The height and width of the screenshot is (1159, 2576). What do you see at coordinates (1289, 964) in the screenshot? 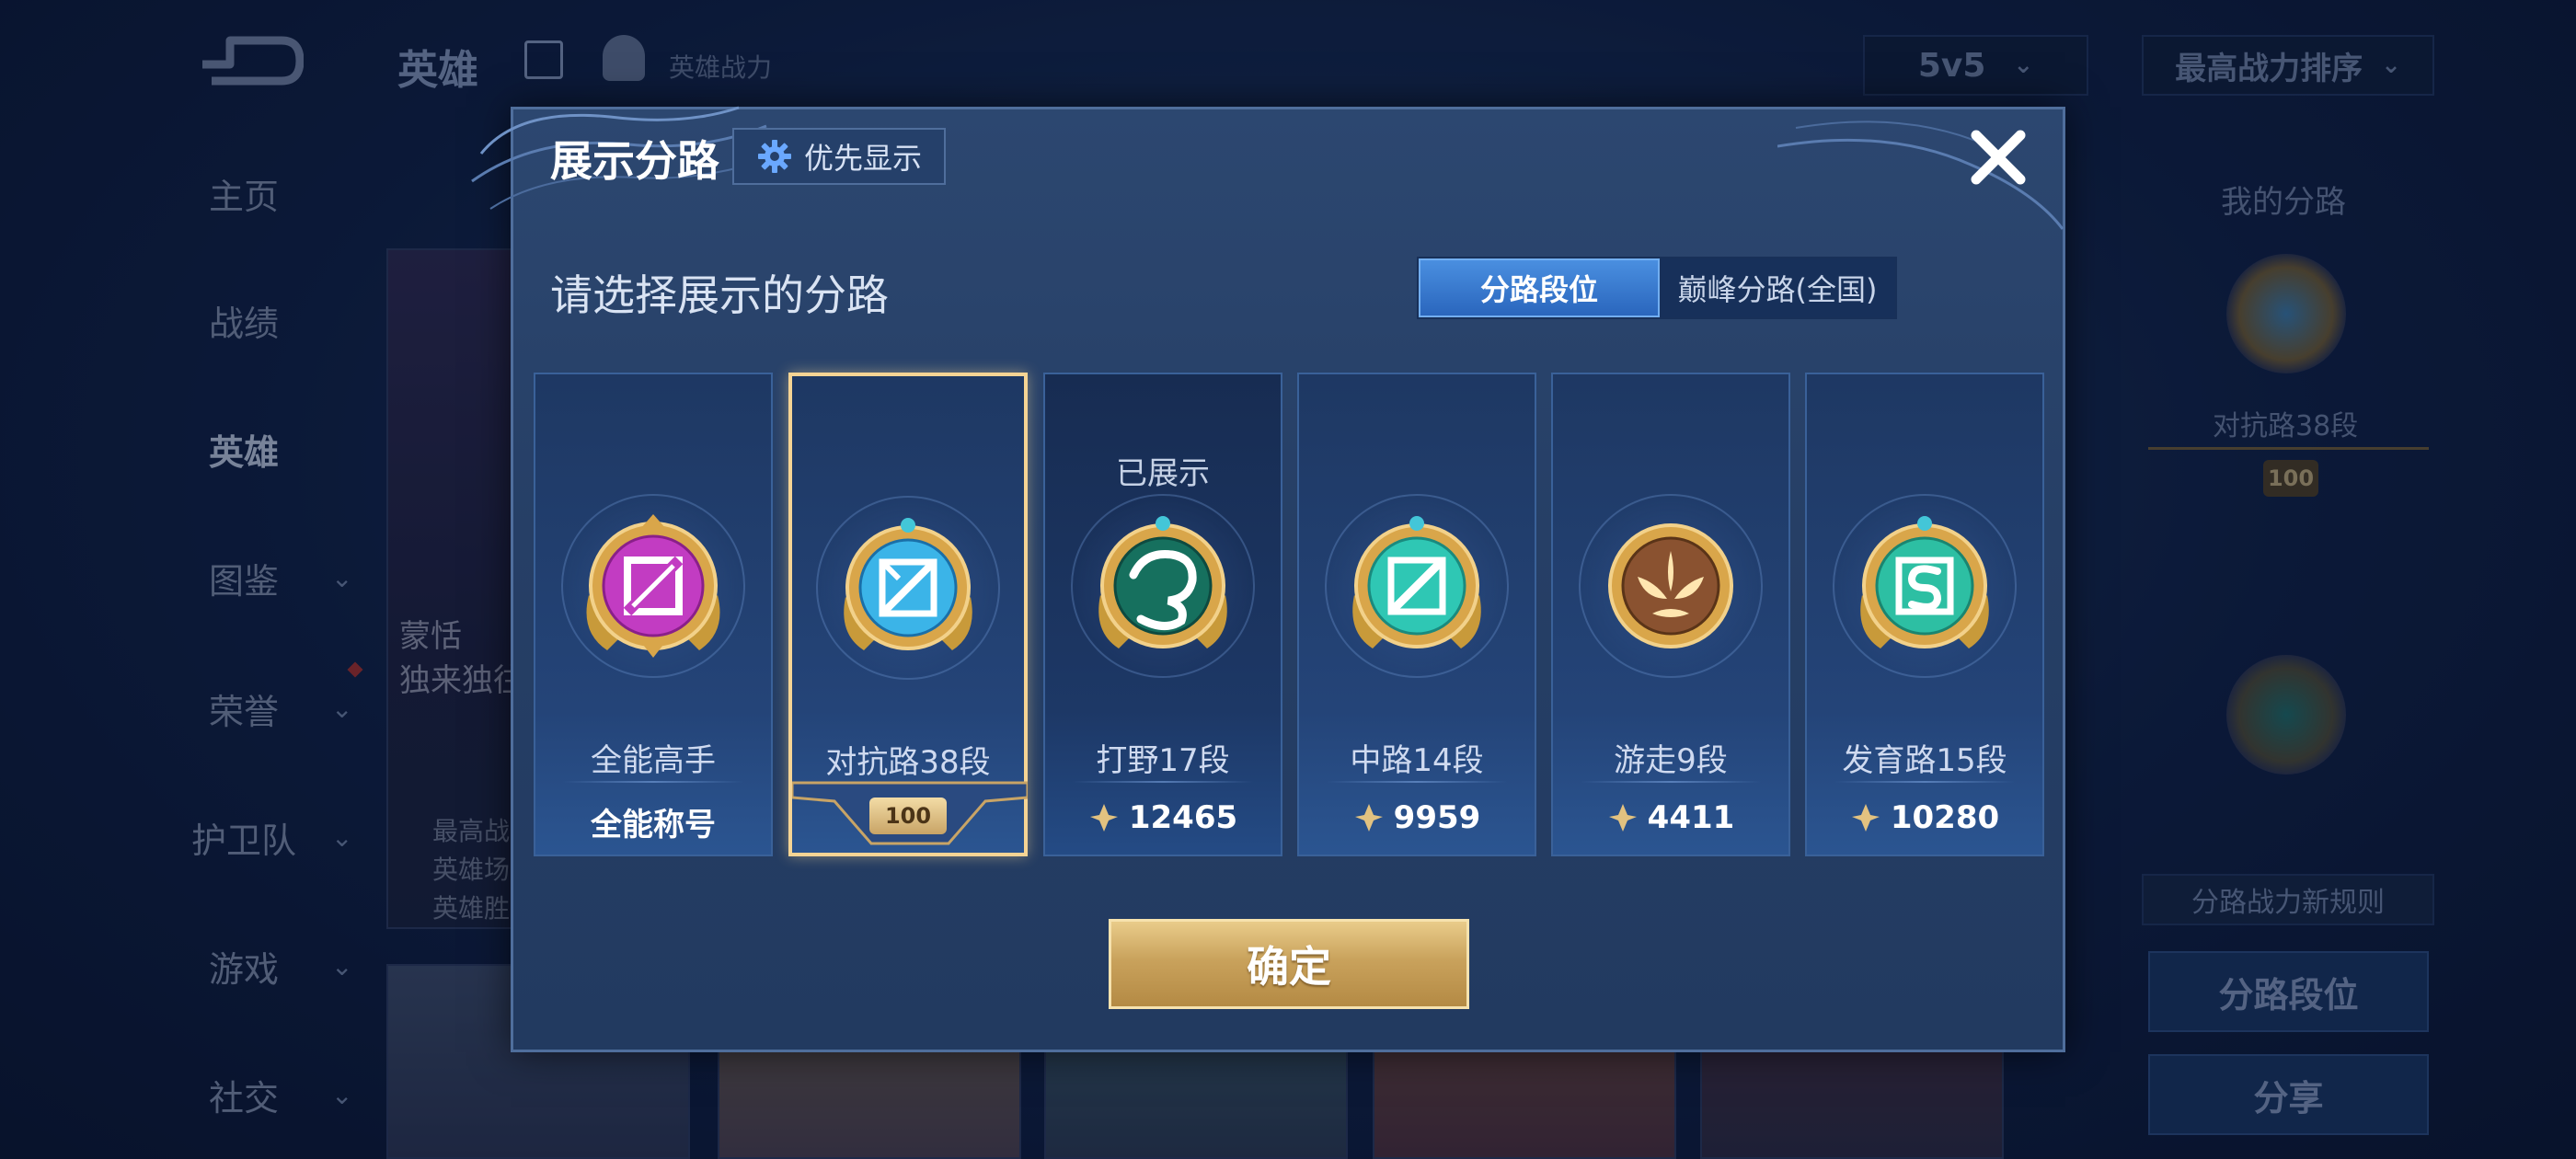
I see `confirm-button: 确定` at bounding box center [1289, 964].